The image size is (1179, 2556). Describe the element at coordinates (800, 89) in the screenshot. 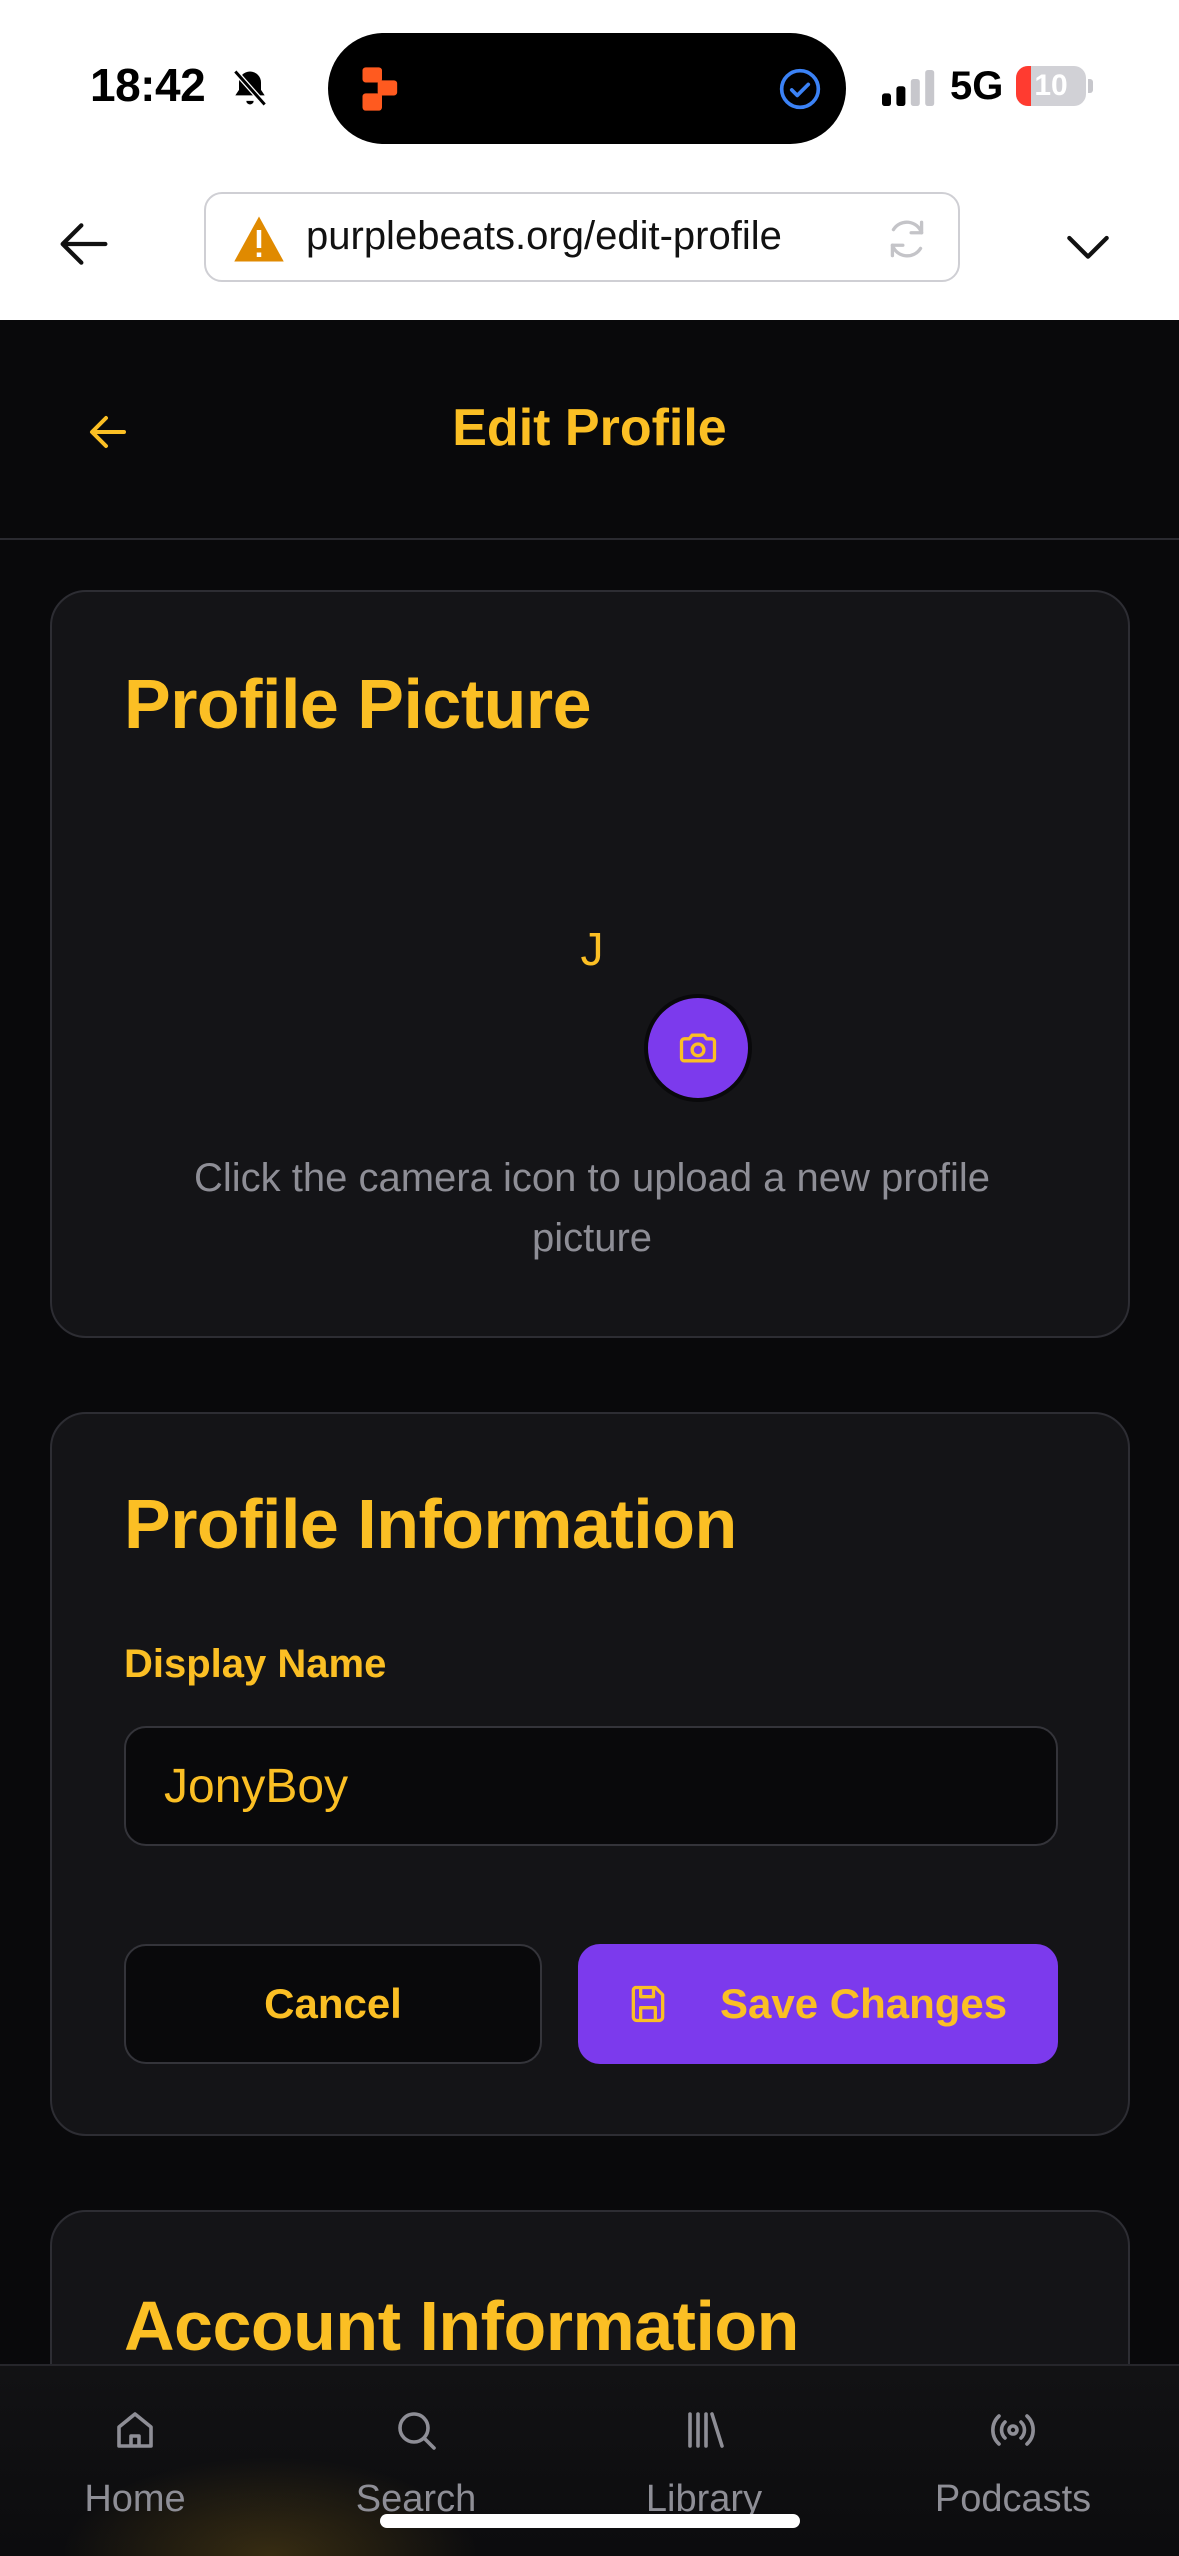

I see `checkmark-circle-icon` at that location.